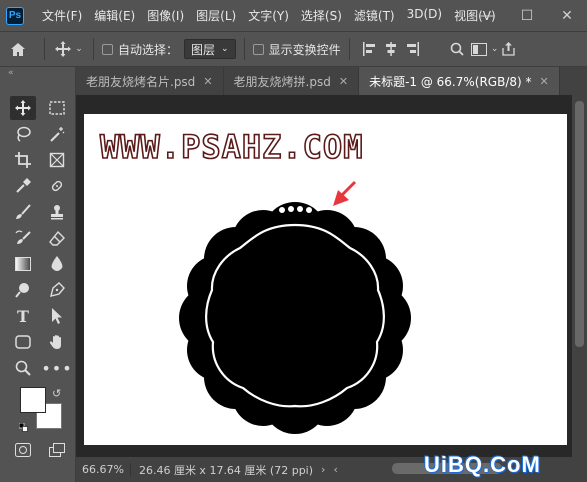 The height and width of the screenshot is (482, 587). I want to click on headline-text: WWW.PSAHZ.COM, so click(231, 147).